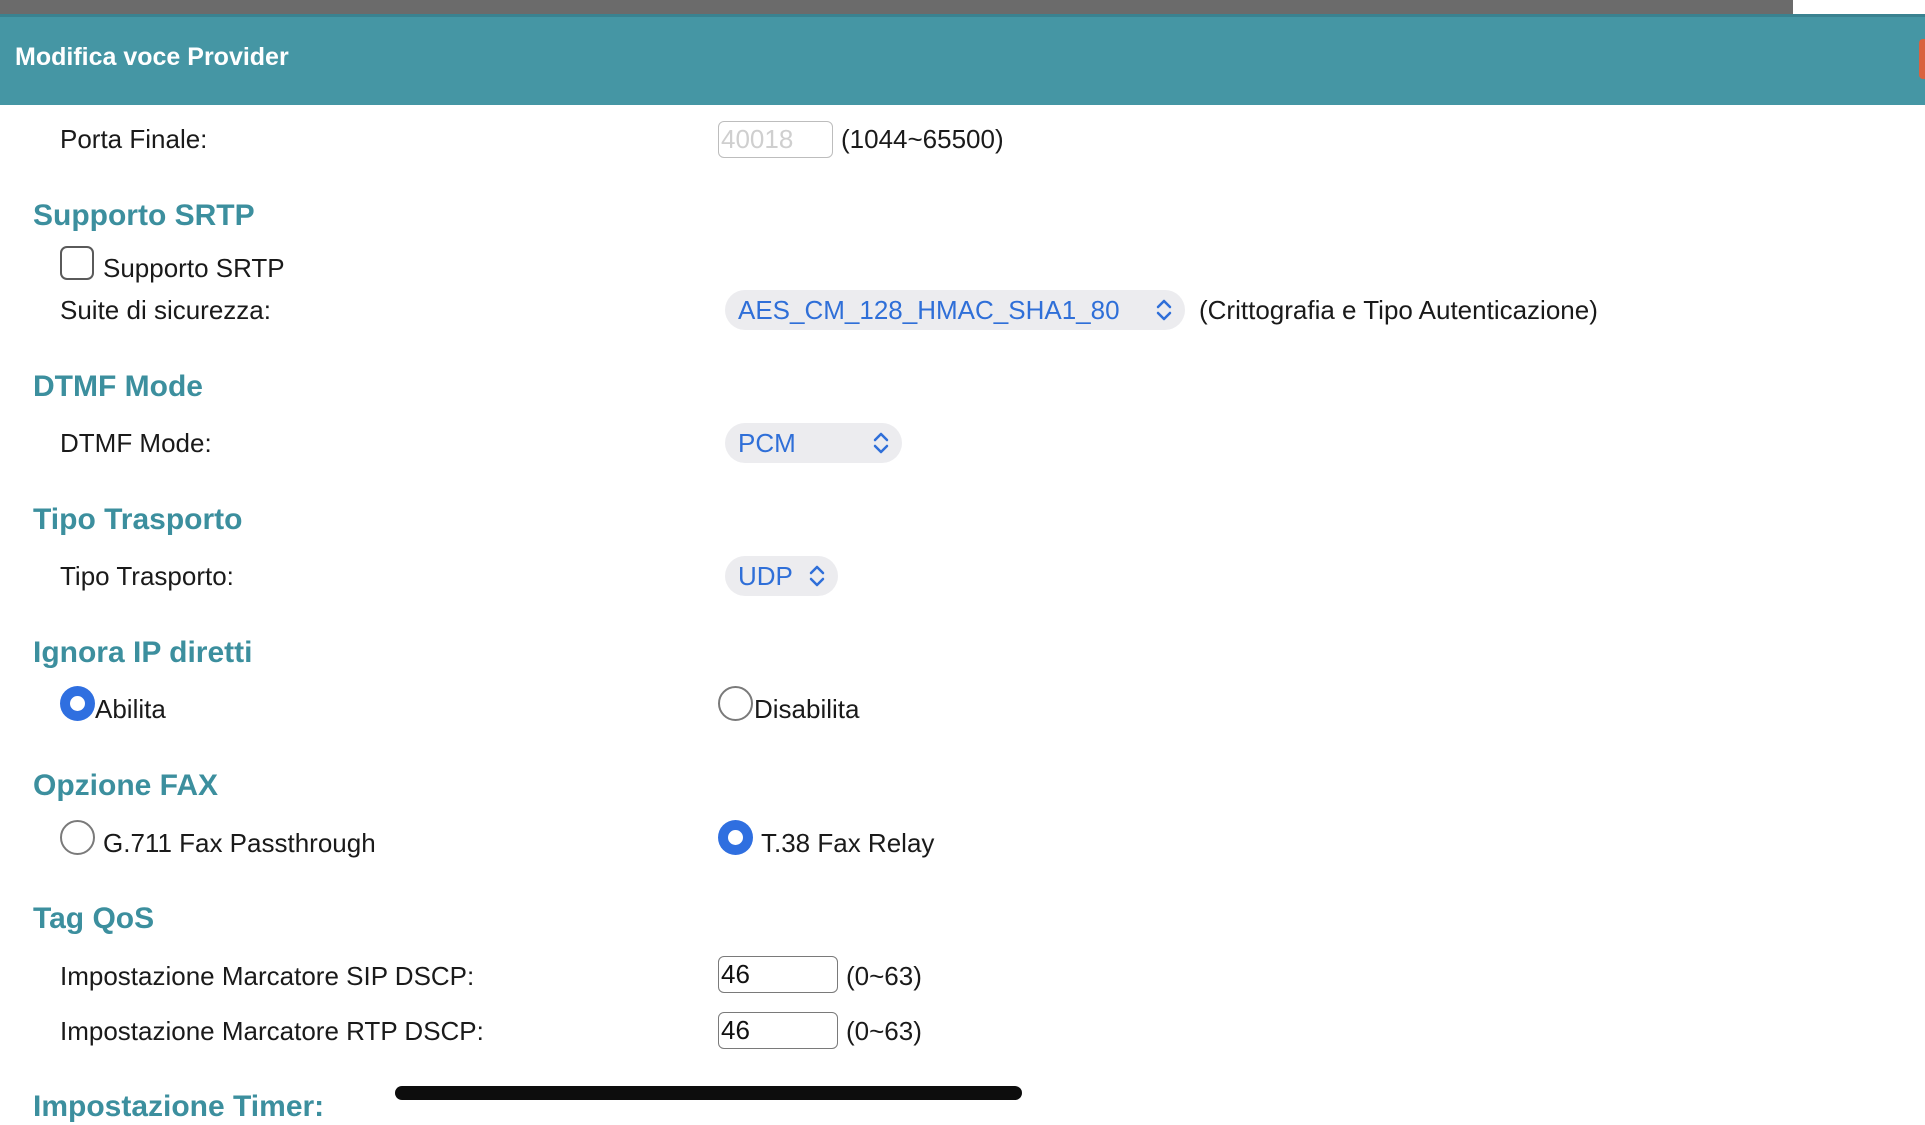  What do you see at coordinates (134, 139) in the screenshot?
I see `porta-finale-label: Porta Finale:` at bounding box center [134, 139].